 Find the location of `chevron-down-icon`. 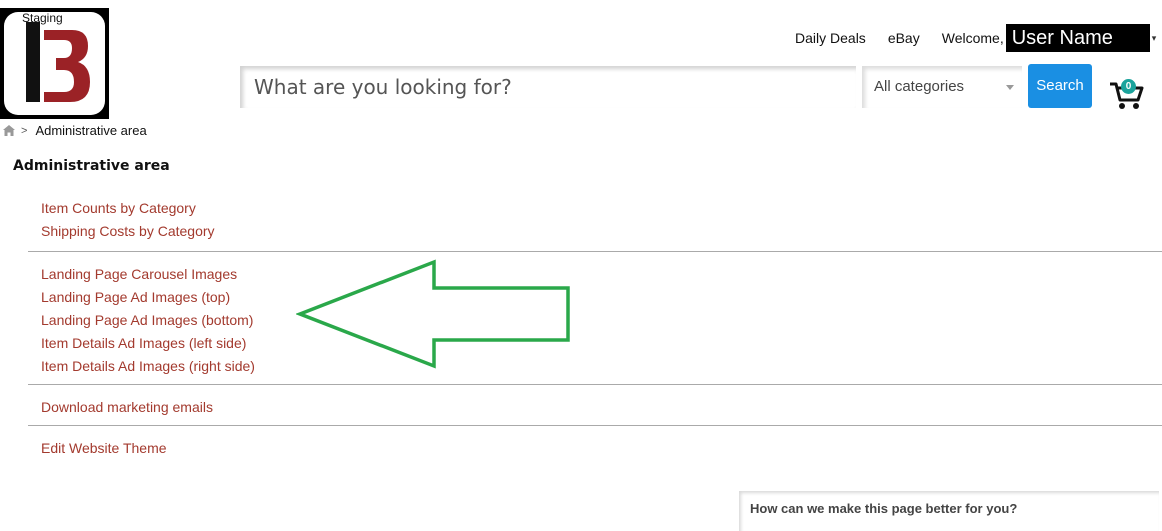

chevron-down-icon is located at coordinates (1010, 87).